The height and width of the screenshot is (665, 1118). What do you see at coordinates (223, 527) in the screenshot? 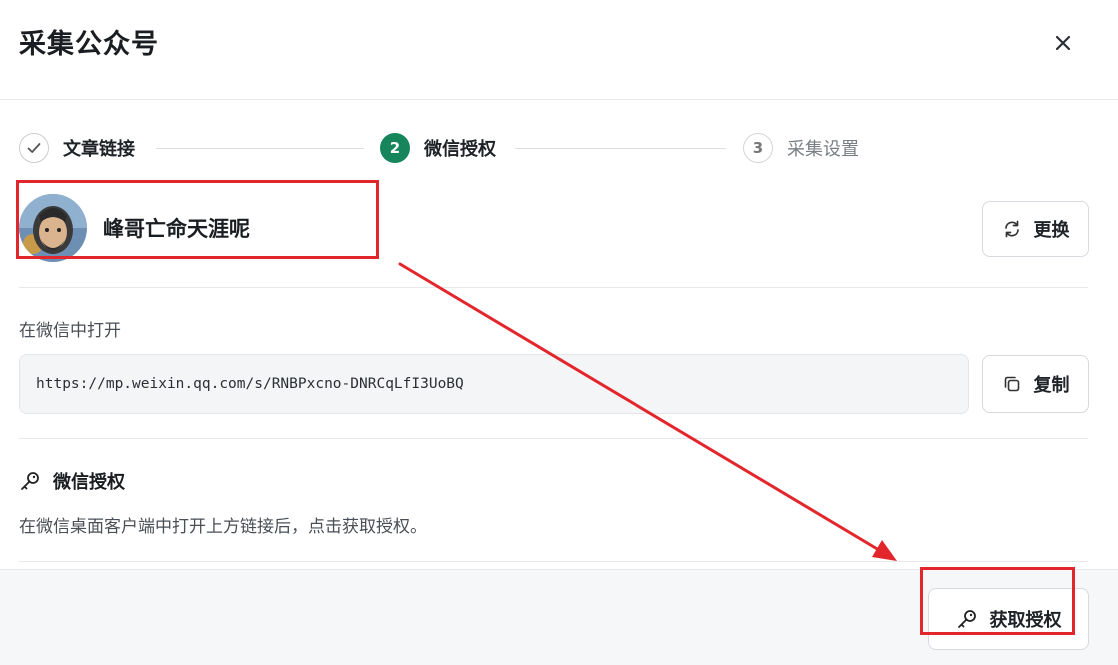
I see `wechat-auth-description: 在微信桌面客户端中打开上方链接后，点击获取授权。` at bounding box center [223, 527].